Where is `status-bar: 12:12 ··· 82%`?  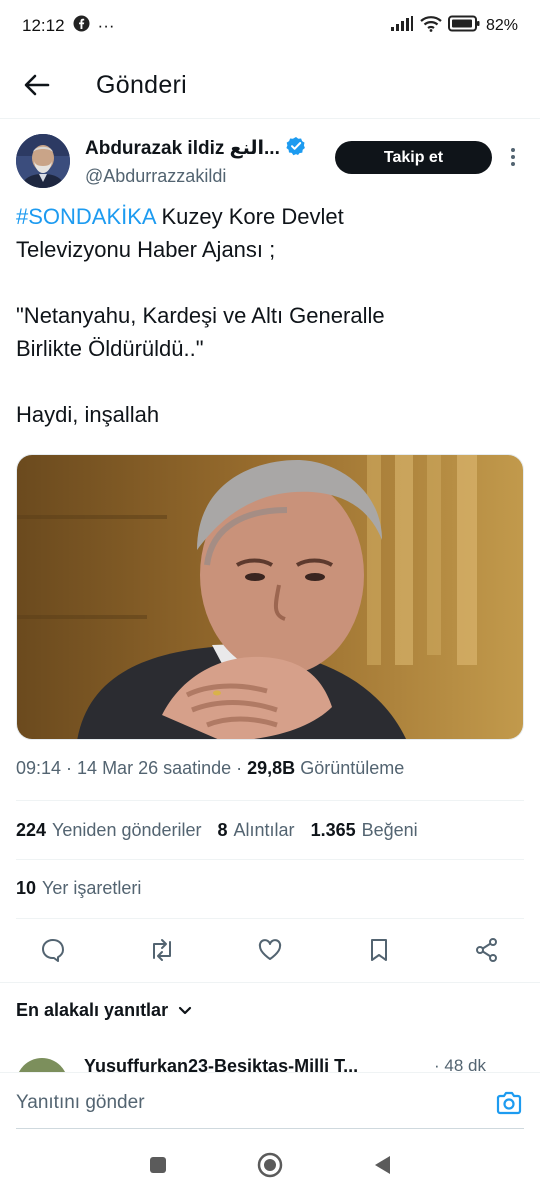 status-bar: 12:12 ··· 82% is located at coordinates (270, 26).